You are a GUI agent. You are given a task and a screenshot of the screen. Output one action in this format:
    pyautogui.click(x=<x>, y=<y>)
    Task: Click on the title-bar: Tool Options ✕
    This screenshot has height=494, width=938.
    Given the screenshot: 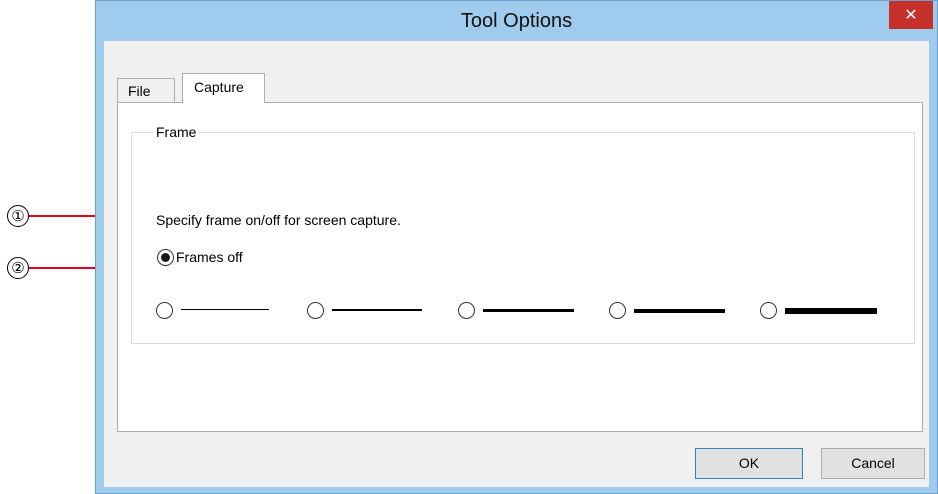 What is the action you would take?
    pyautogui.click(x=516, y=21)
    